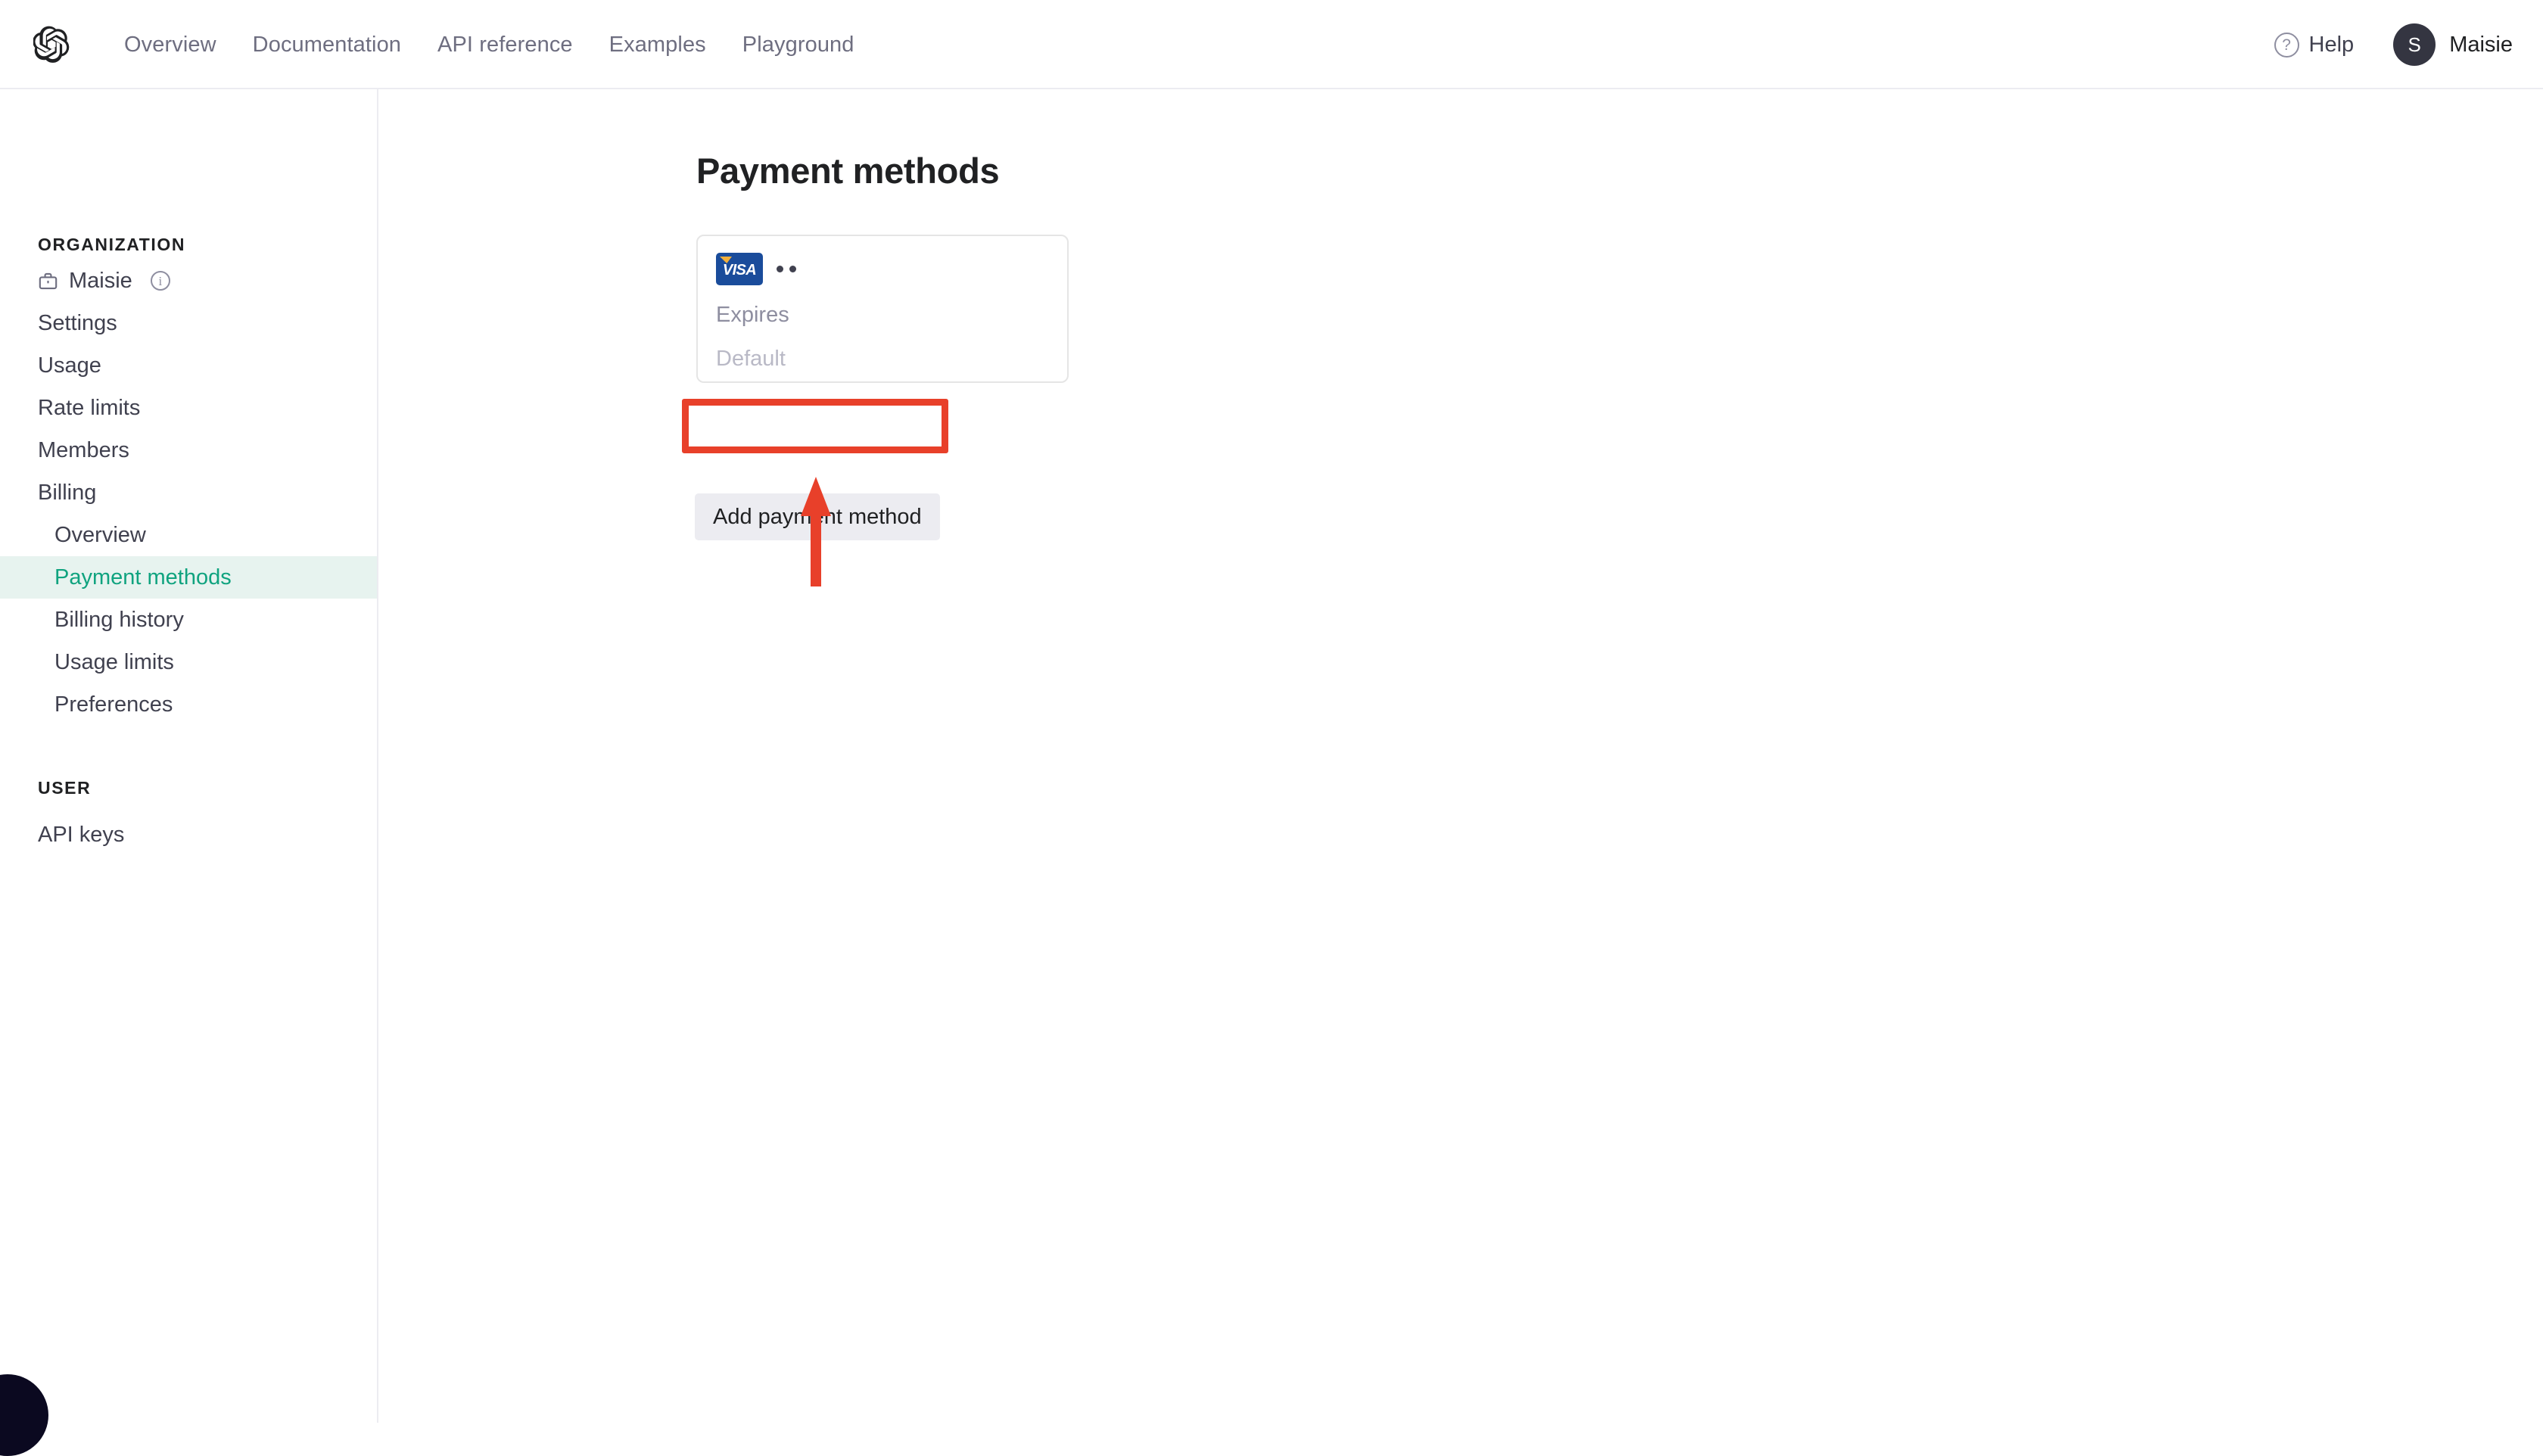 The image size is (2543, 1456). I want to click on sidebar-item-organization: Maisie i, so click(188, 281).